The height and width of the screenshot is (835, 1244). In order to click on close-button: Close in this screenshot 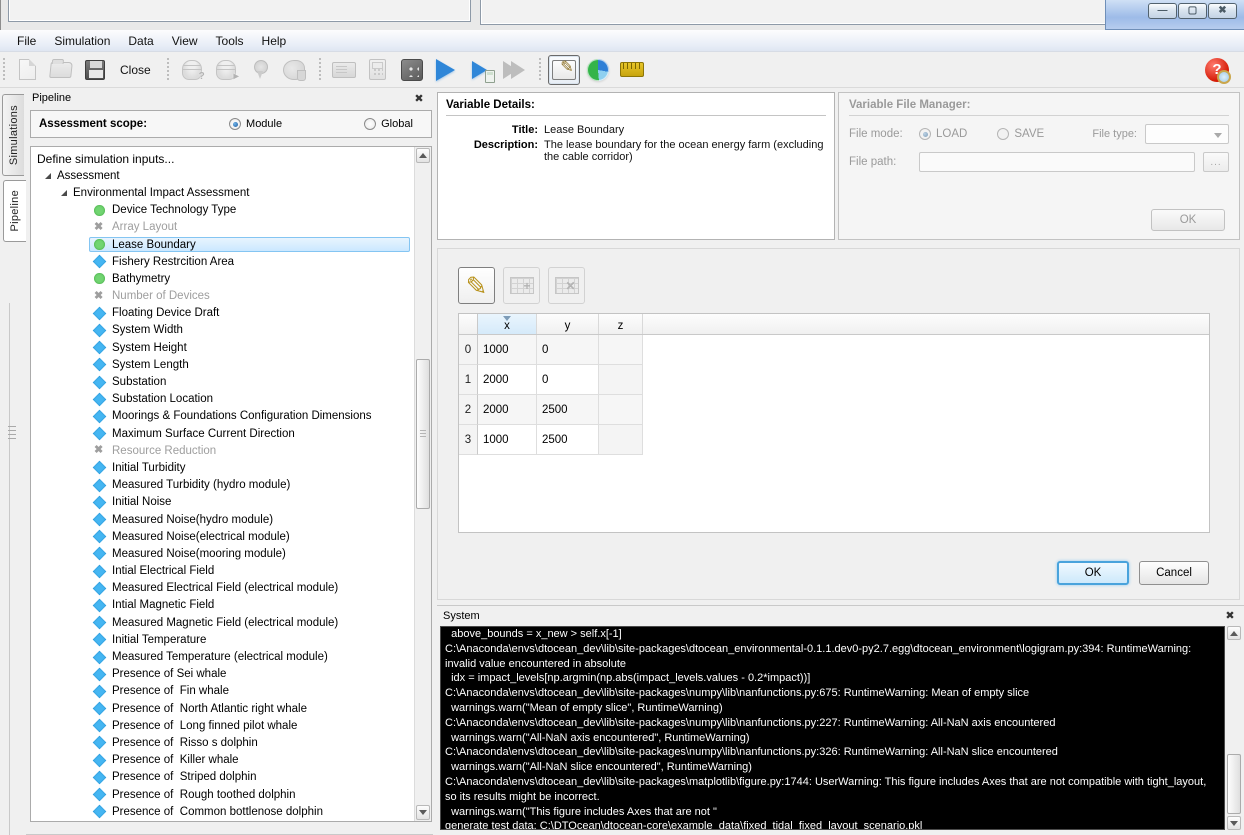, I will do `click(135, 70)`.